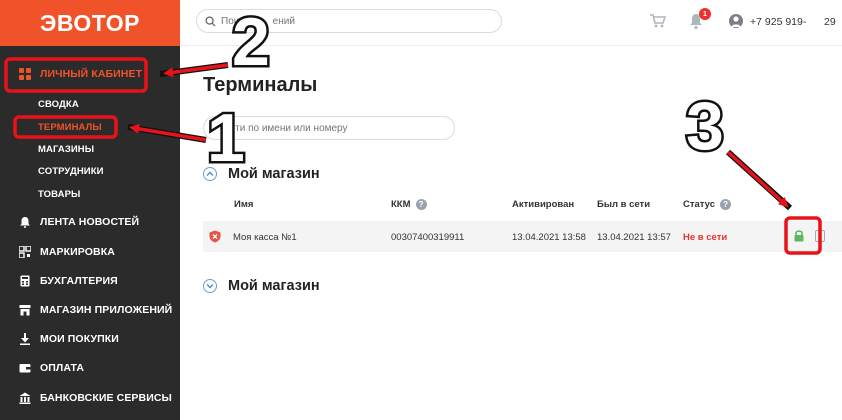  Describe the element at coordinates (25, 222) in the screenshot. I see `bell-icon` at that location.